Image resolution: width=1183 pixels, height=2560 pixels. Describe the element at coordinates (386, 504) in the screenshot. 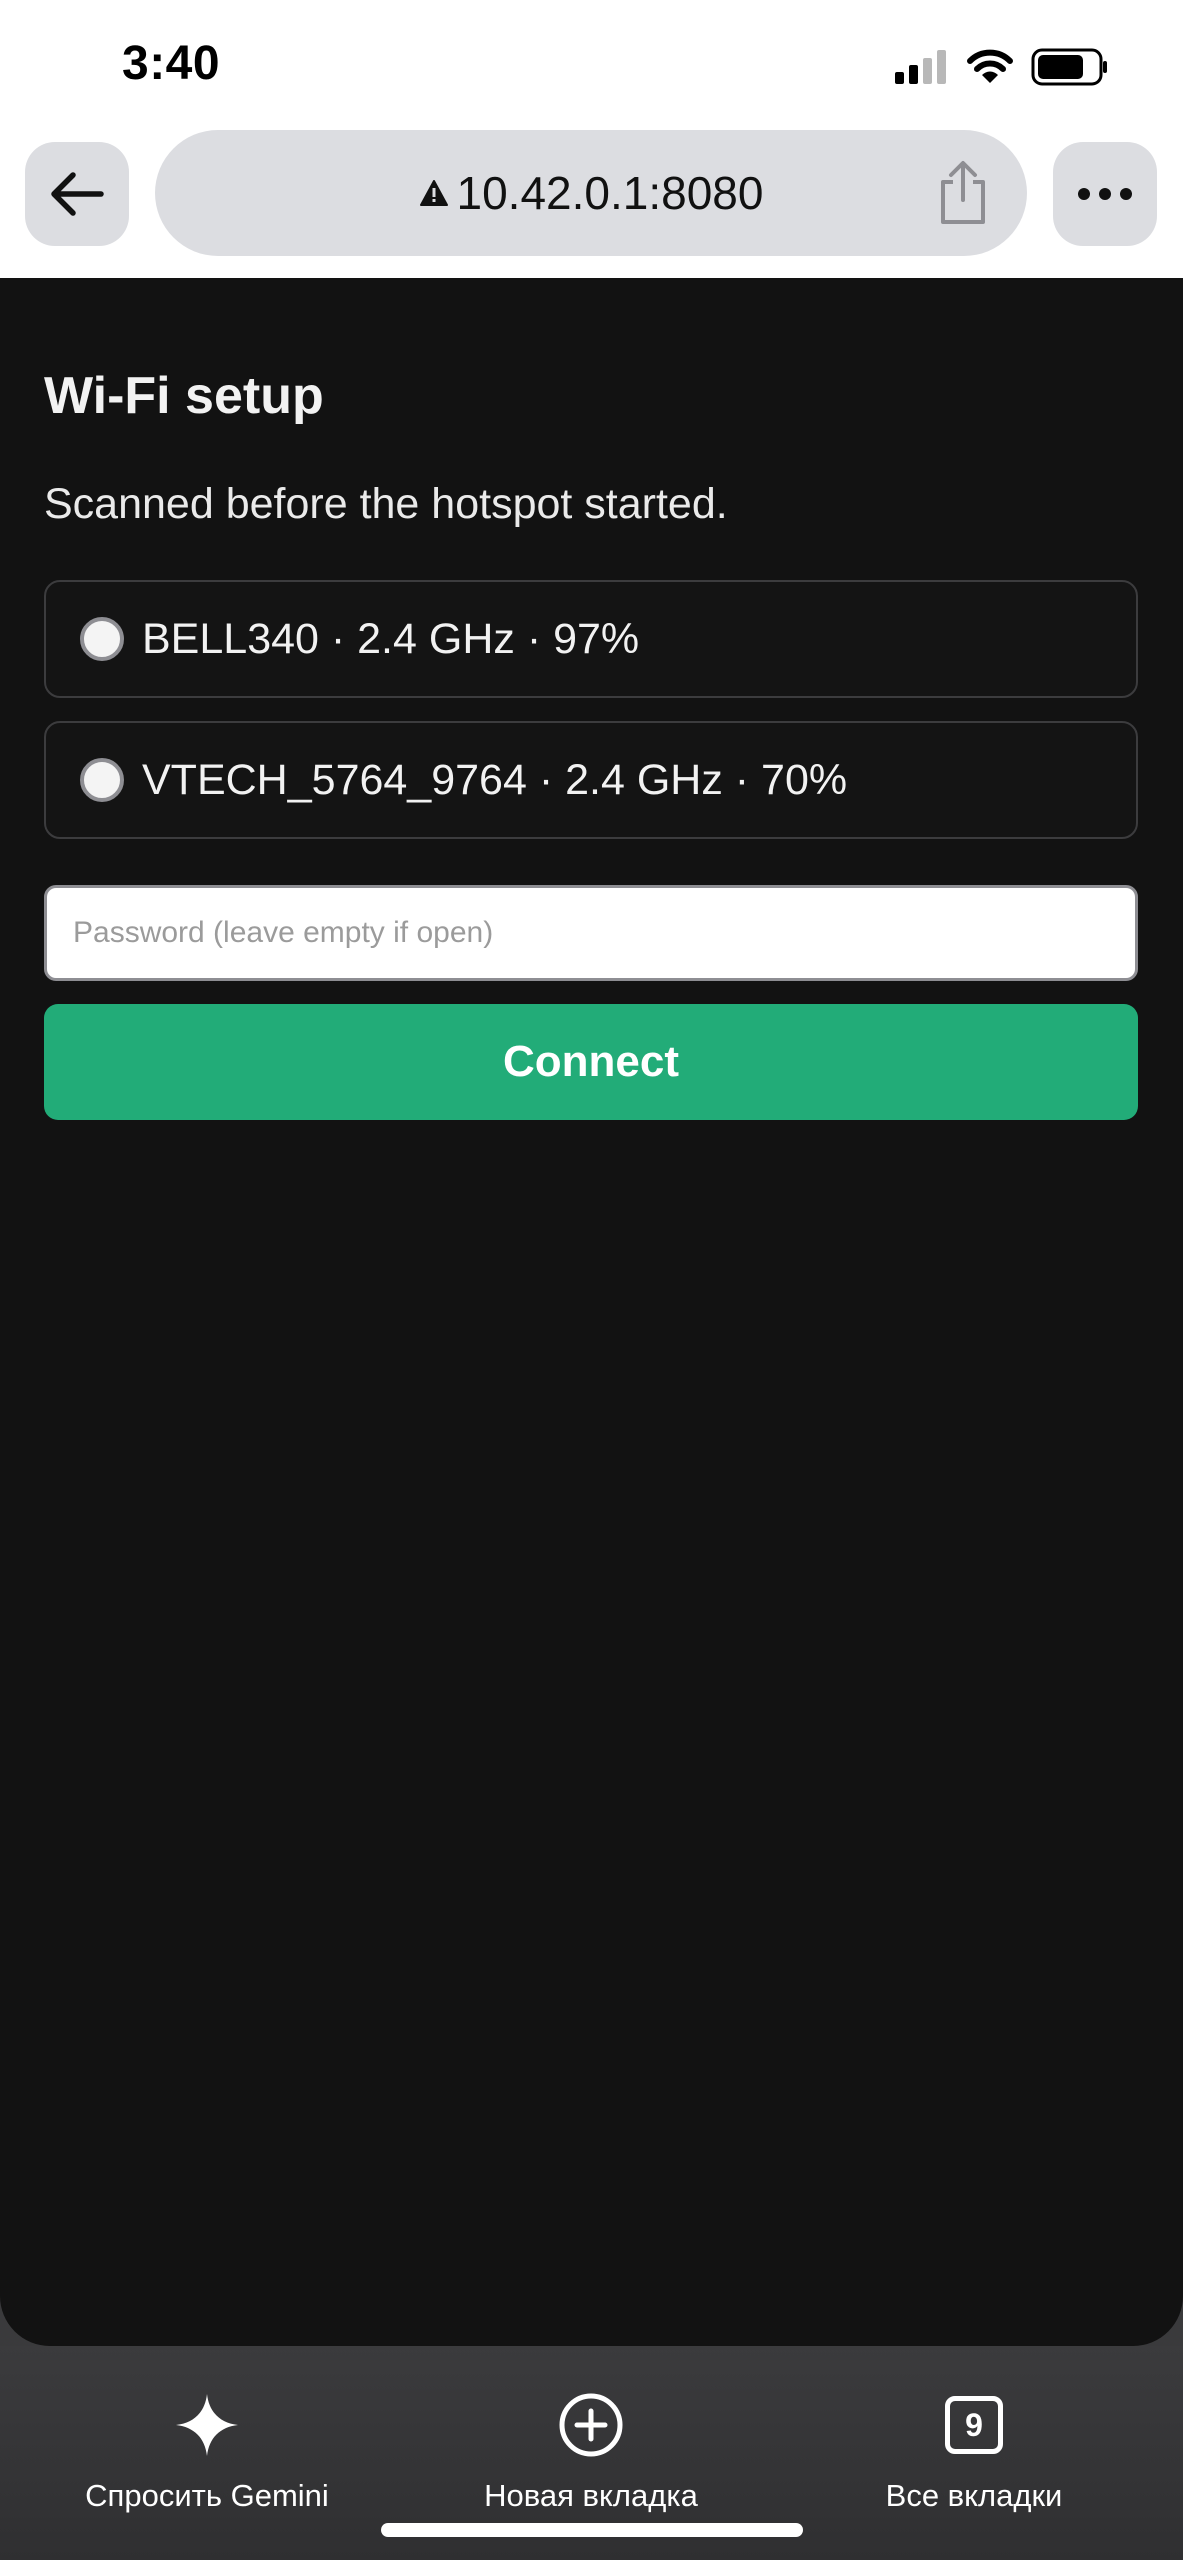

I see `page-subtitle: Scanned before the hotspot started.` at that location.